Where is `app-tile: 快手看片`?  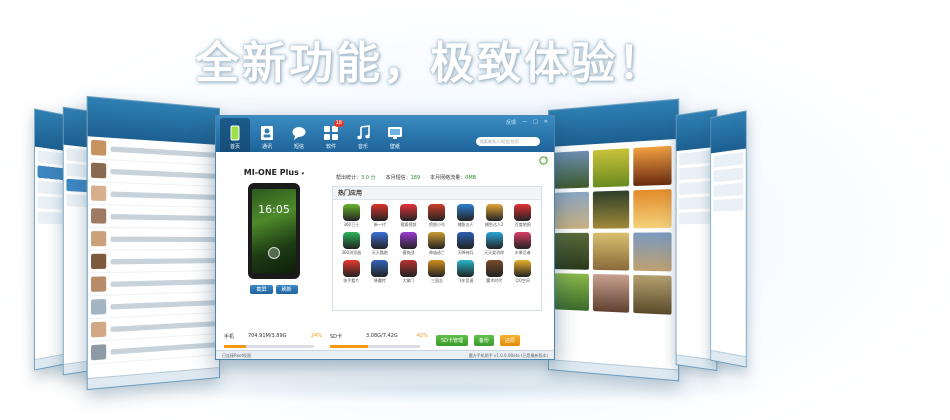 app-tile: 快手看片 is located at coordinates (351, 272).